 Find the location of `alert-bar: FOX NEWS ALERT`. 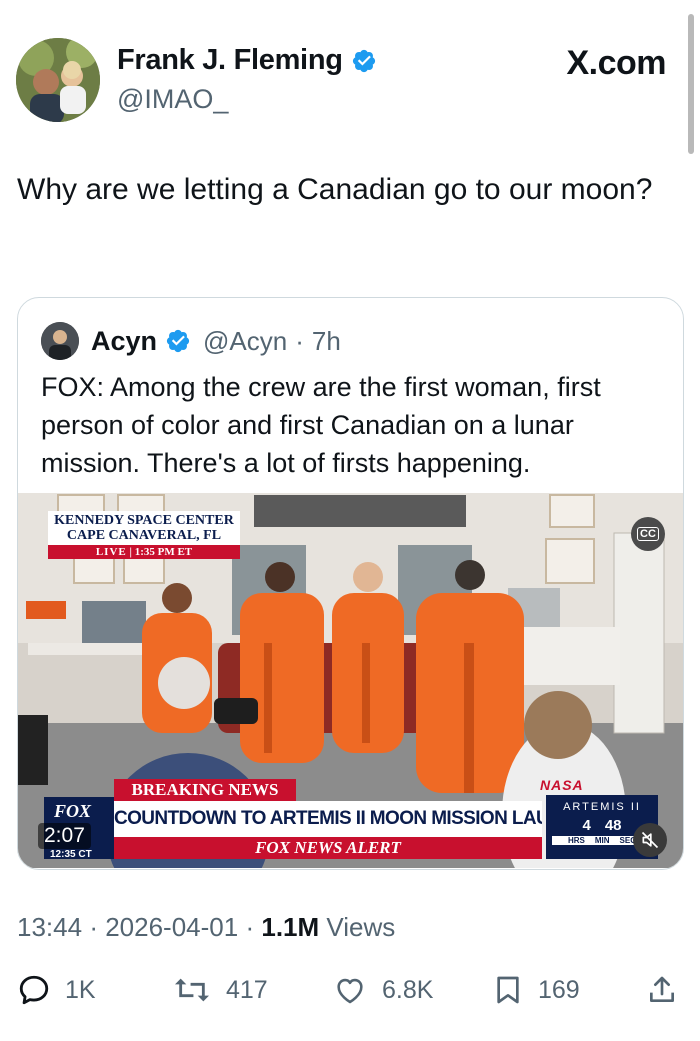

alert-bar: FOX NEWS ALERT is located at coordinates (328, 848).